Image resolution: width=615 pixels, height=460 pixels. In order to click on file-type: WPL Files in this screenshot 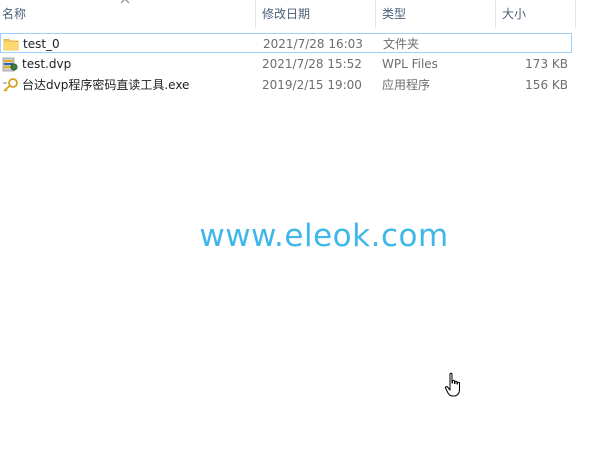, I will do `click(410, 64)`.